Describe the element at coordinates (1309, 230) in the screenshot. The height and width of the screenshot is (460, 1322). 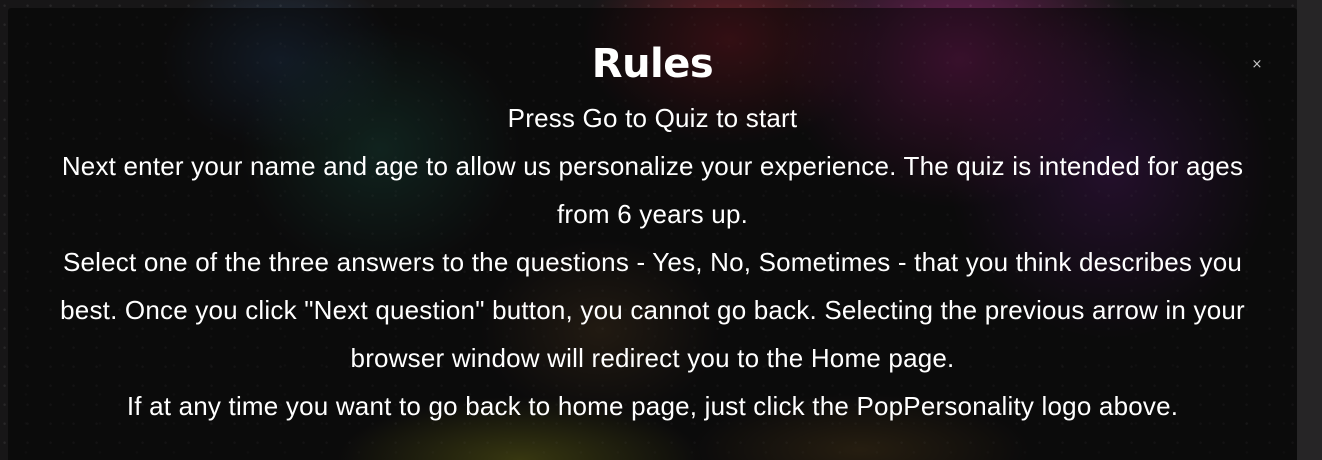
I see `page-scrollbar-area` at that location.